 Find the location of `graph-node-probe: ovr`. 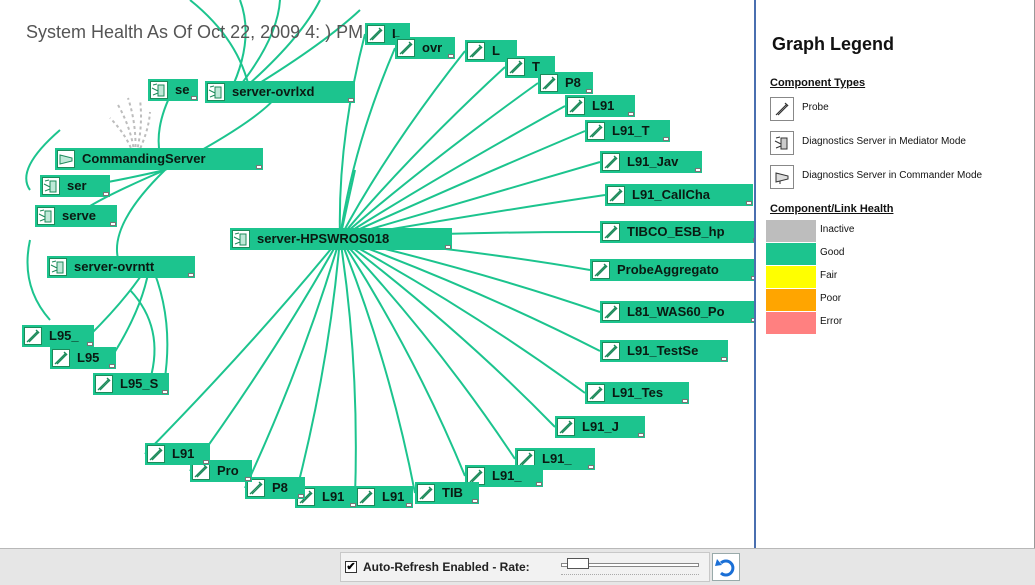

graph-node-probe: ovr is located at coordinates (425, 48).